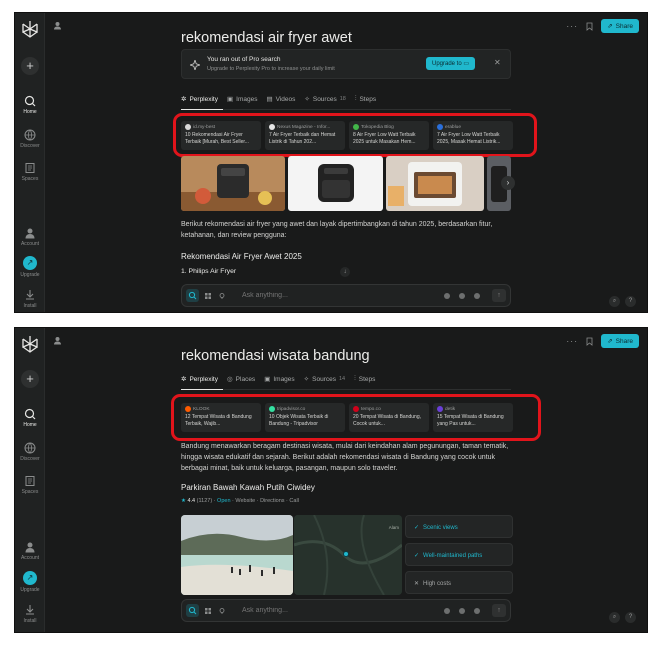 Image resolution: width=665 pixels, height=652 pixels. I want to click on home-icon, so click(30, 101).